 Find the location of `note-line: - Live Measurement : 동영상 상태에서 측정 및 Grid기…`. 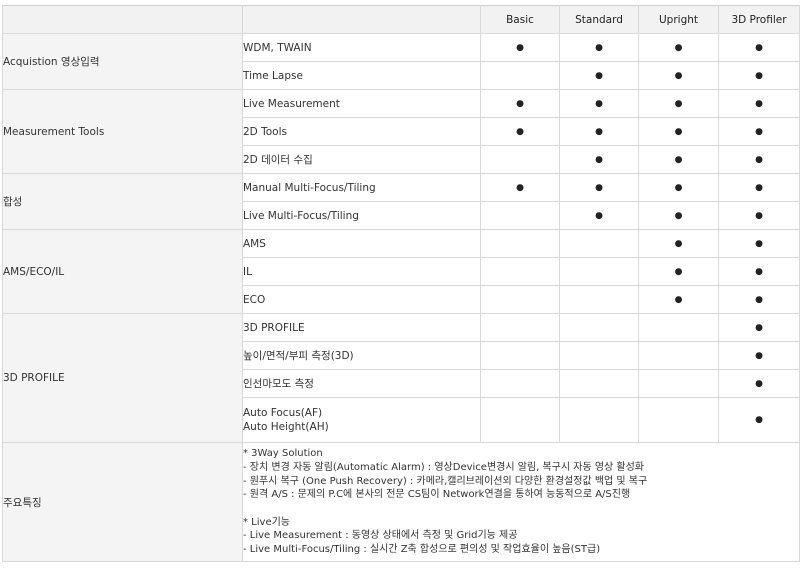

note-line: - Live Measurement : 동영상 상태에서 측정 및 Grid기… is located at coordinates (380, 536).